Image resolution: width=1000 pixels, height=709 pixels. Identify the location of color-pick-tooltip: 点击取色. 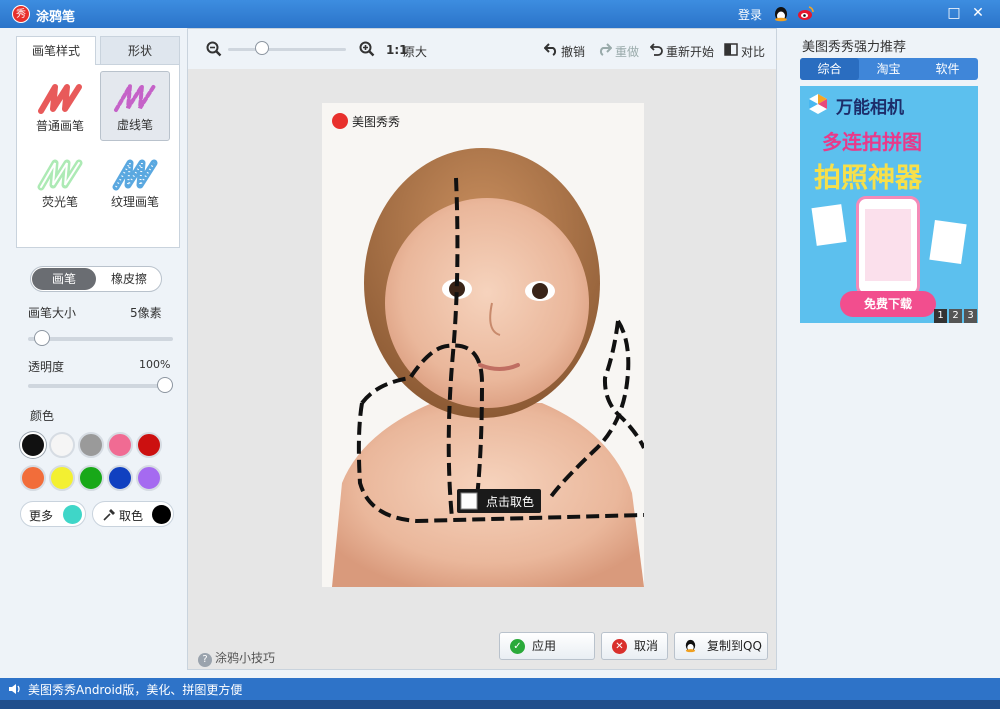
(499, 501).